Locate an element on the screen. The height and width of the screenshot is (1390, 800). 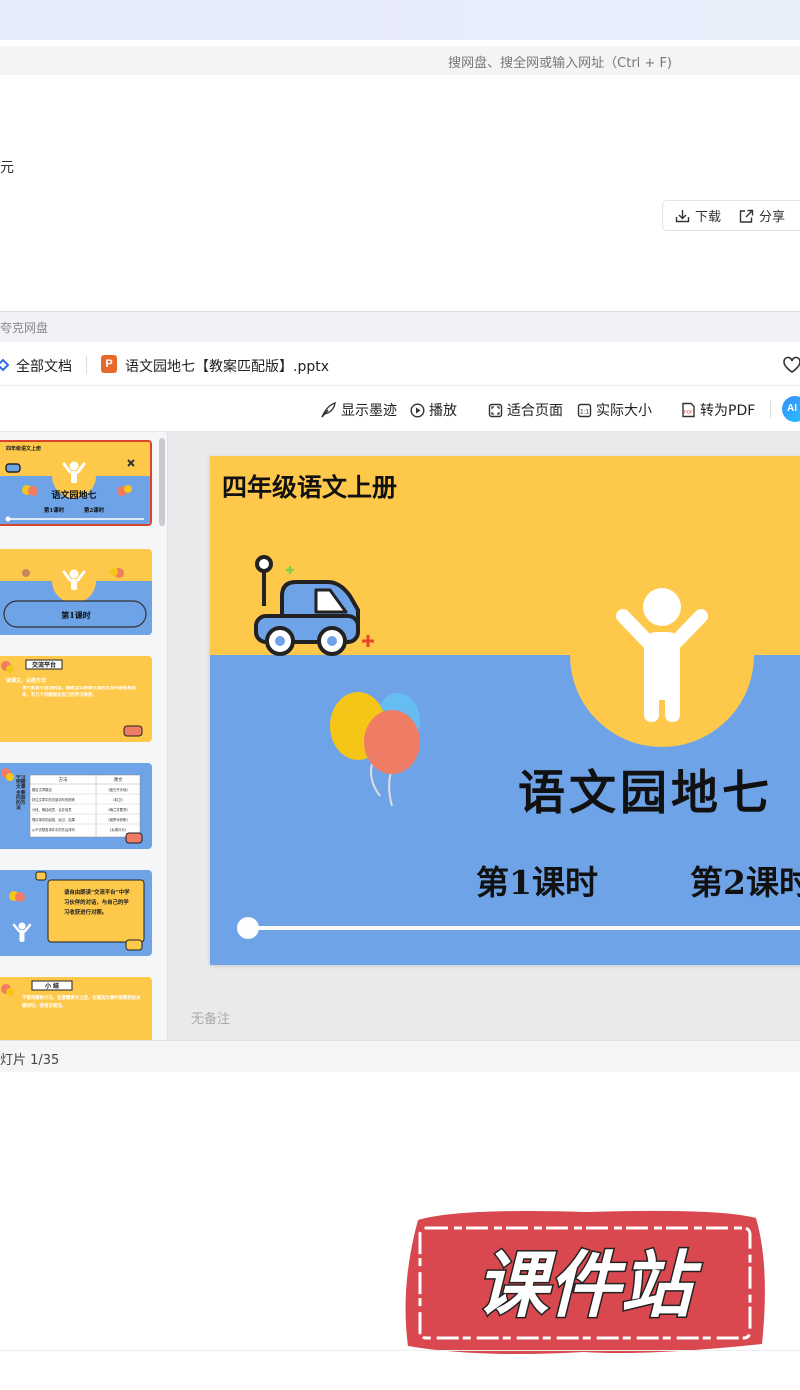
svg-text: 《女娲补天》 is located at coordinates (118, 829).